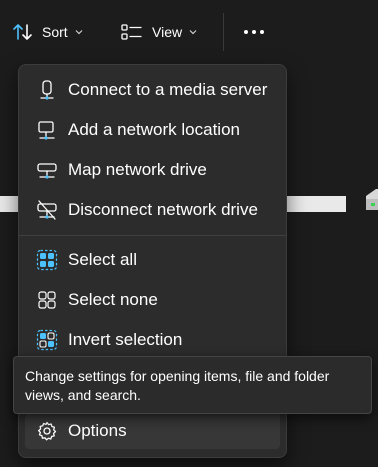 This screenshot has width=378, height=467. What do you see at coordinates (47, 340) in the screenshot?
I see `invert-selection-icon` at bounding box center [47, 340].